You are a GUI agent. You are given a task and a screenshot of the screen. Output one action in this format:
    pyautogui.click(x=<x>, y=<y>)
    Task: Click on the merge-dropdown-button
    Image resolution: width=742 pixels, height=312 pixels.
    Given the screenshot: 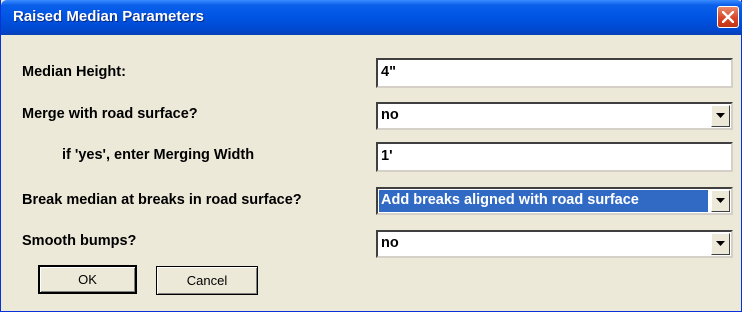 What is the action you would take?
    pyautogui.click(x=720, y=116)
    